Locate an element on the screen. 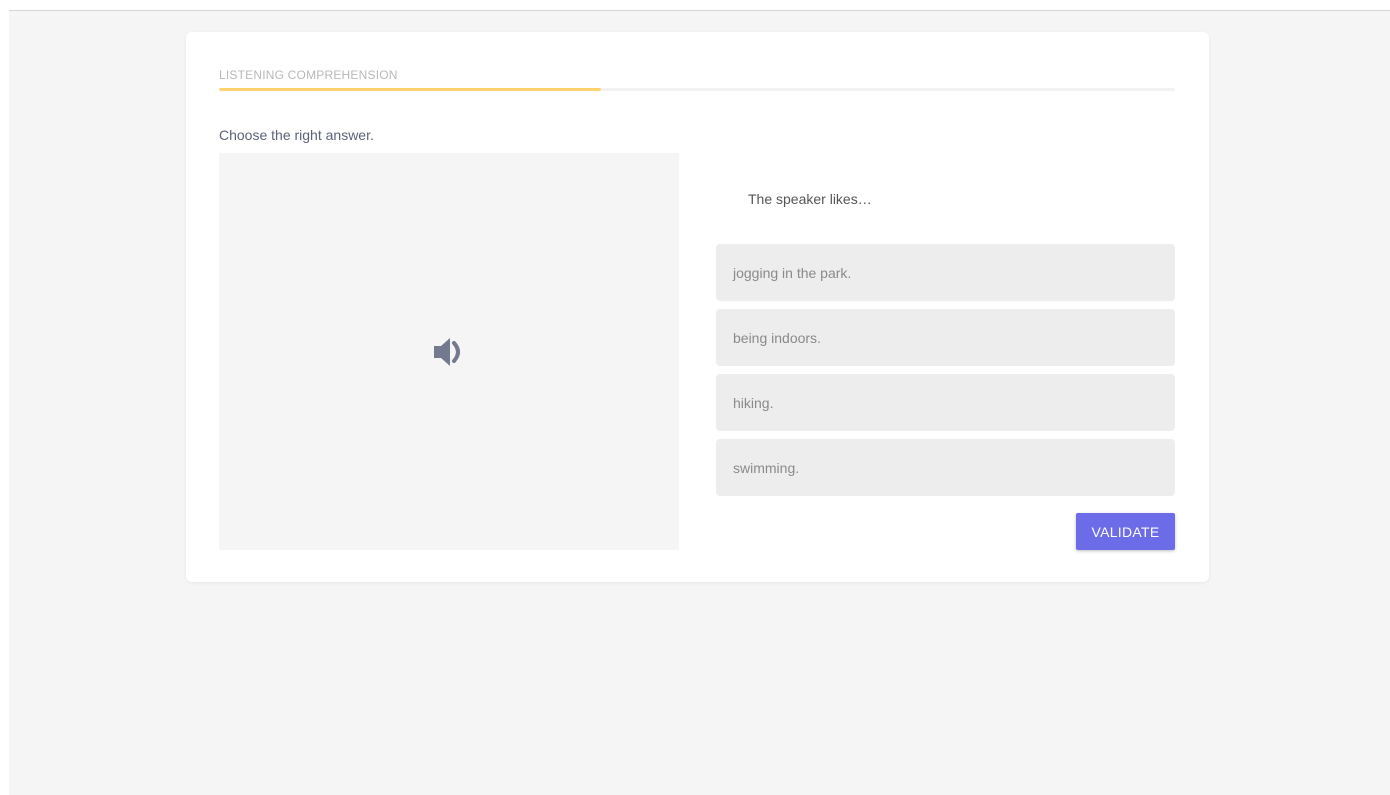 The image size is (1390, 795). instruction-text: Choose the right answer. is located at coordinates (296, 135).